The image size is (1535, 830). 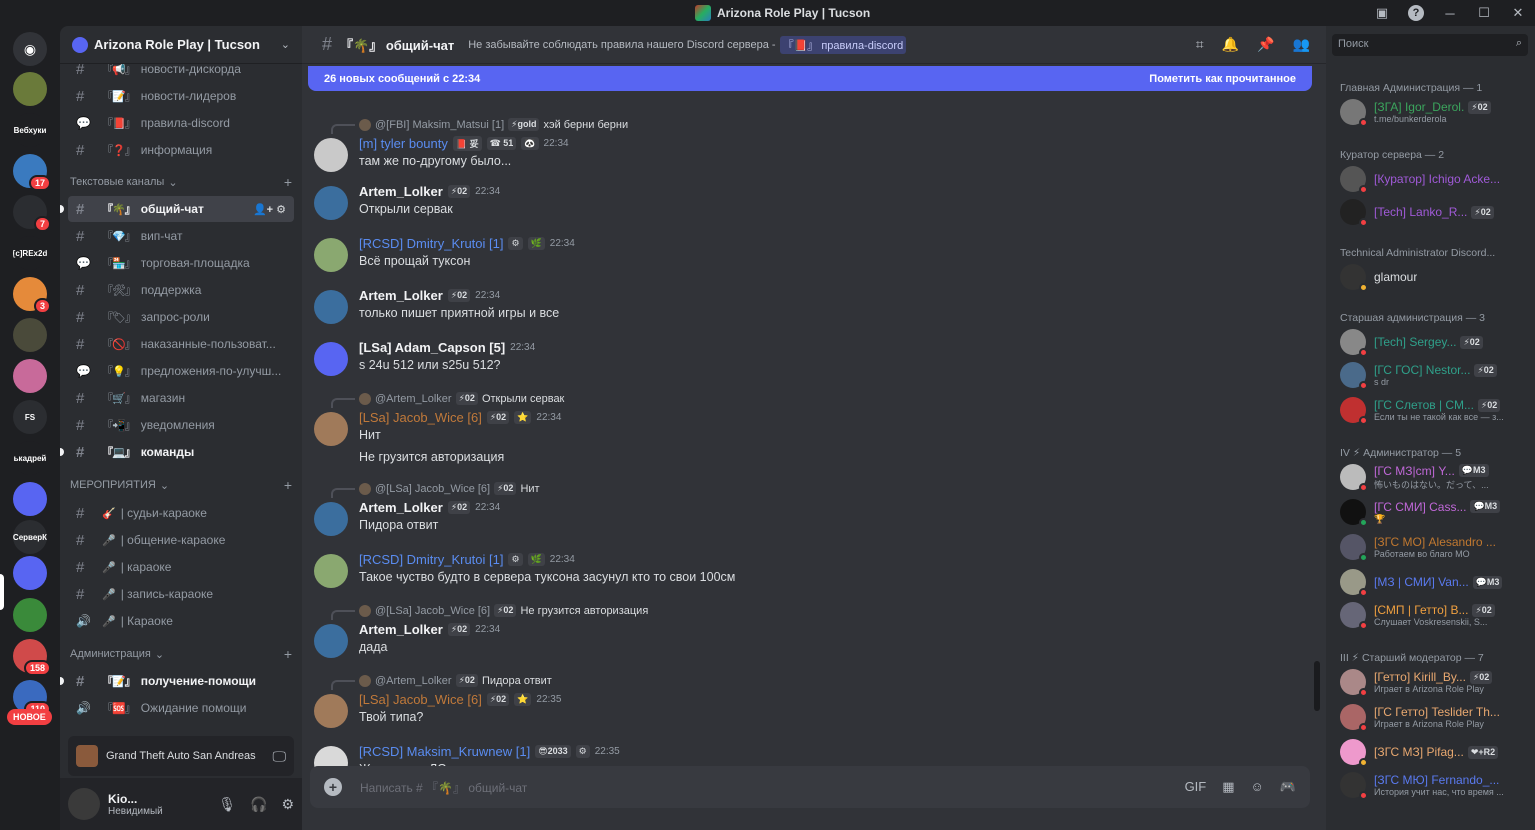 What do you see at coordinates (32, 172) in the screenshot?
I see `server-icon: 17` at bounding box center [32, 172].